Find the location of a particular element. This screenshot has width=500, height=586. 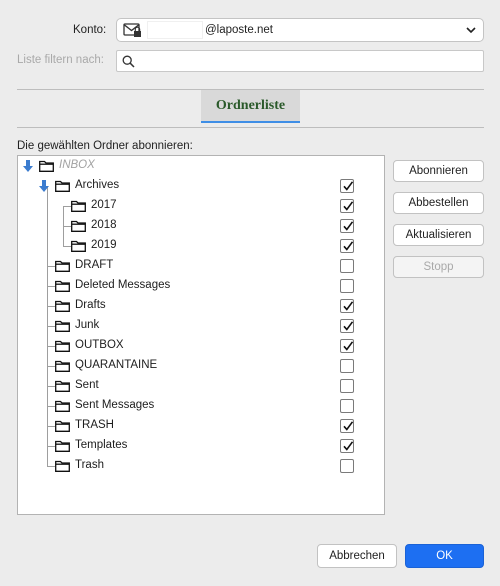

folder-row: Sent is located at coordinates (201, 386).